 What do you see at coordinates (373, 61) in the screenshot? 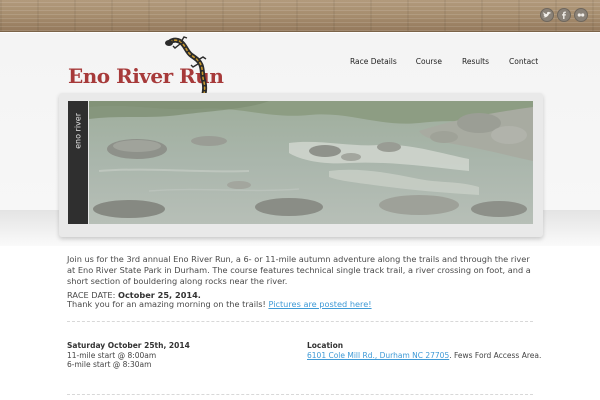
I see `nav-race-details: Race Details` at bounding box center [373, 61].